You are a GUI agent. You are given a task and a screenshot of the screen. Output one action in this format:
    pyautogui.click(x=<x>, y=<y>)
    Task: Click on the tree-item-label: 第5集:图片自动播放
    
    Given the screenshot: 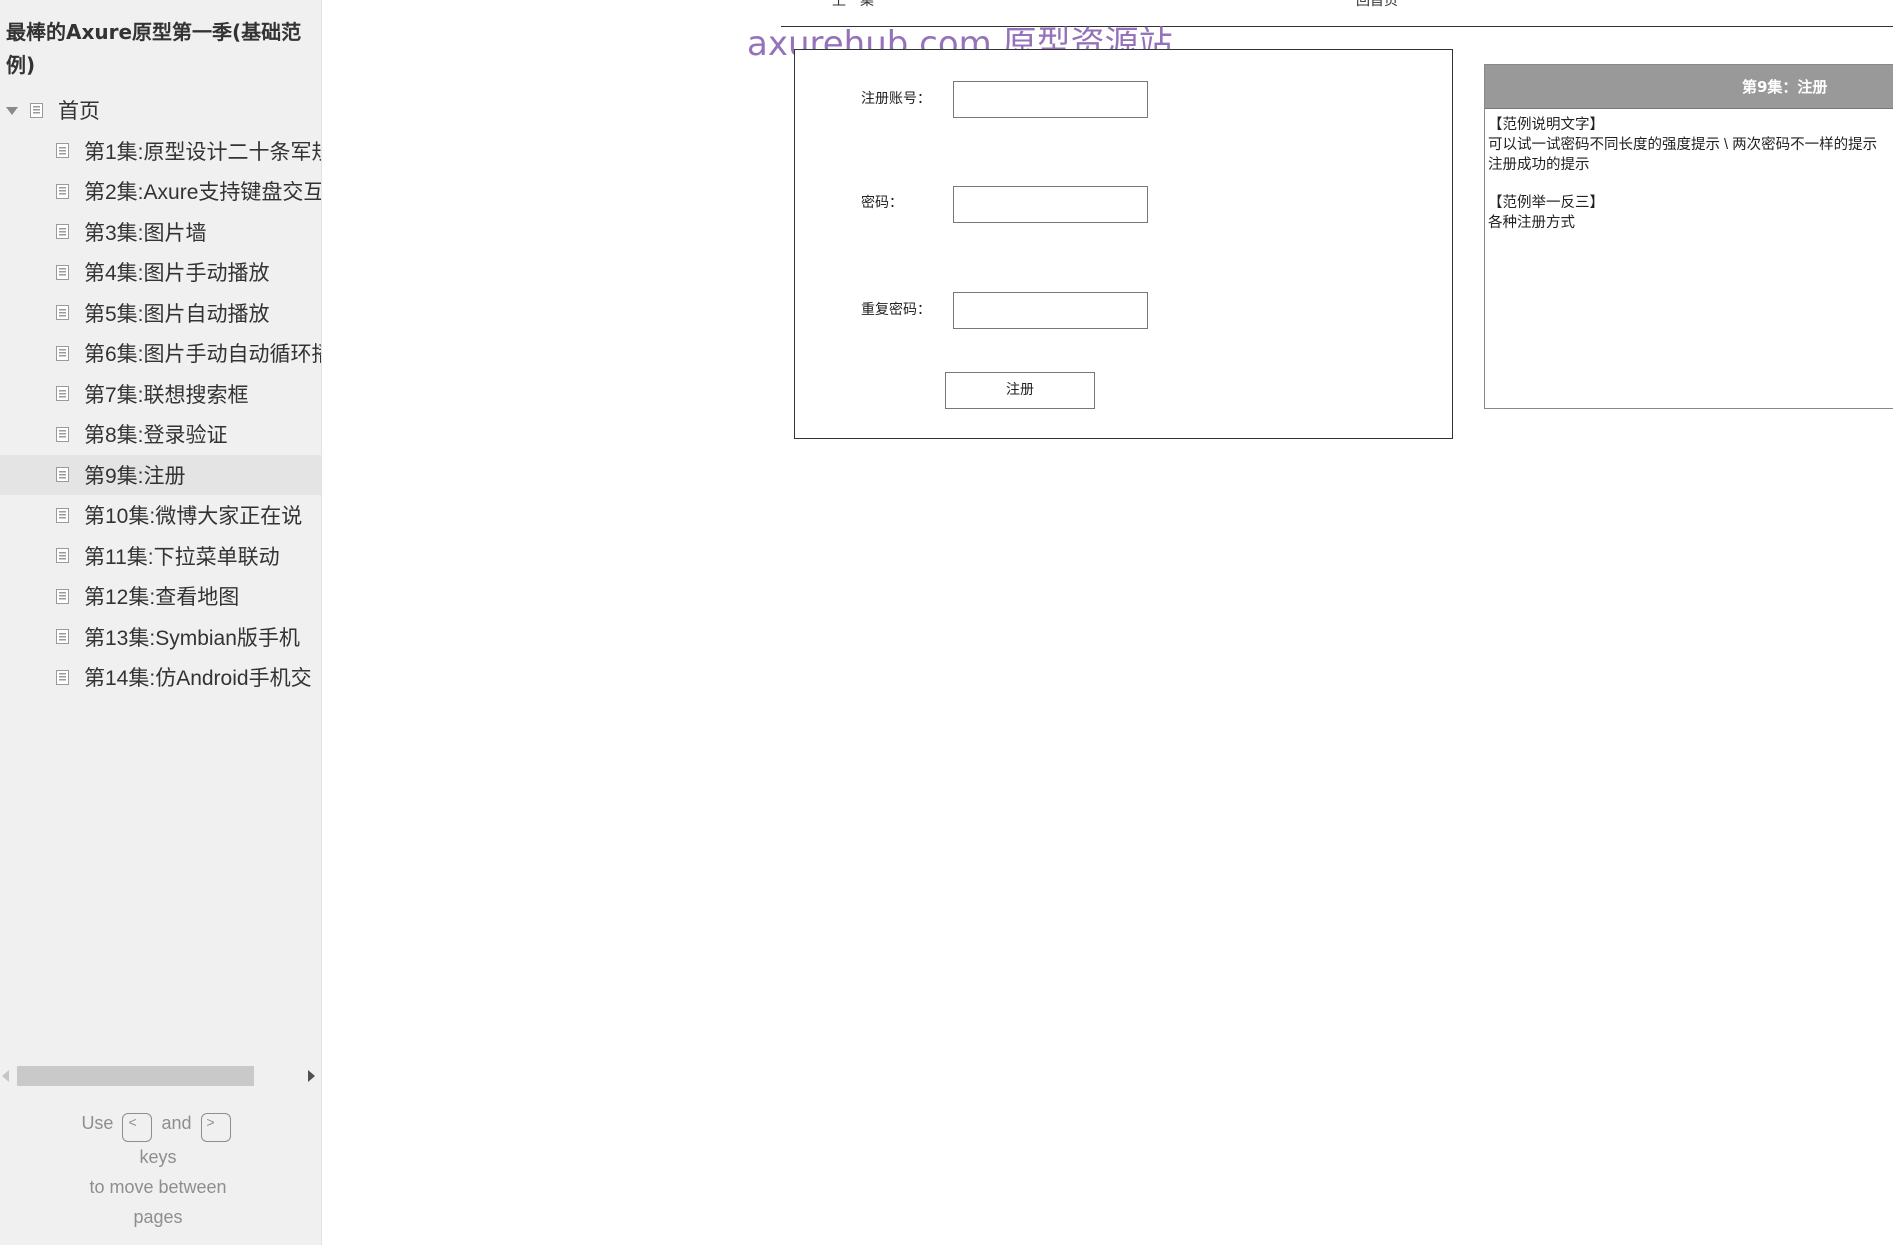 What is the action you would take?
    pyautogui.click(x=177, y=314)
    